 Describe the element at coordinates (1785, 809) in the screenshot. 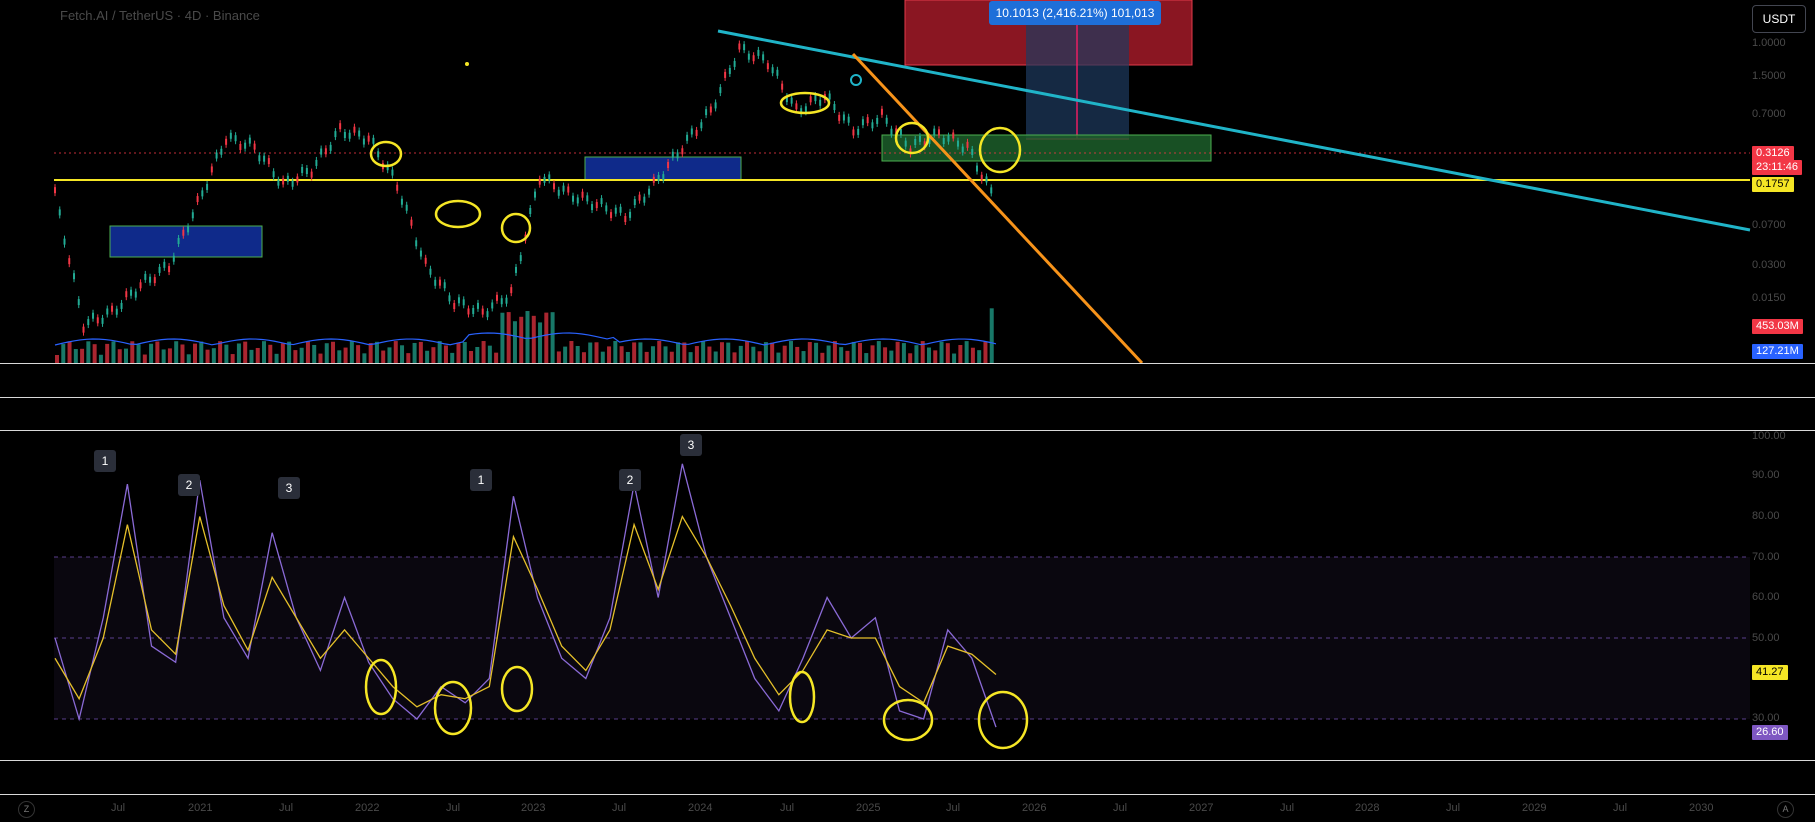

I see `right-round-button: A` at that location.